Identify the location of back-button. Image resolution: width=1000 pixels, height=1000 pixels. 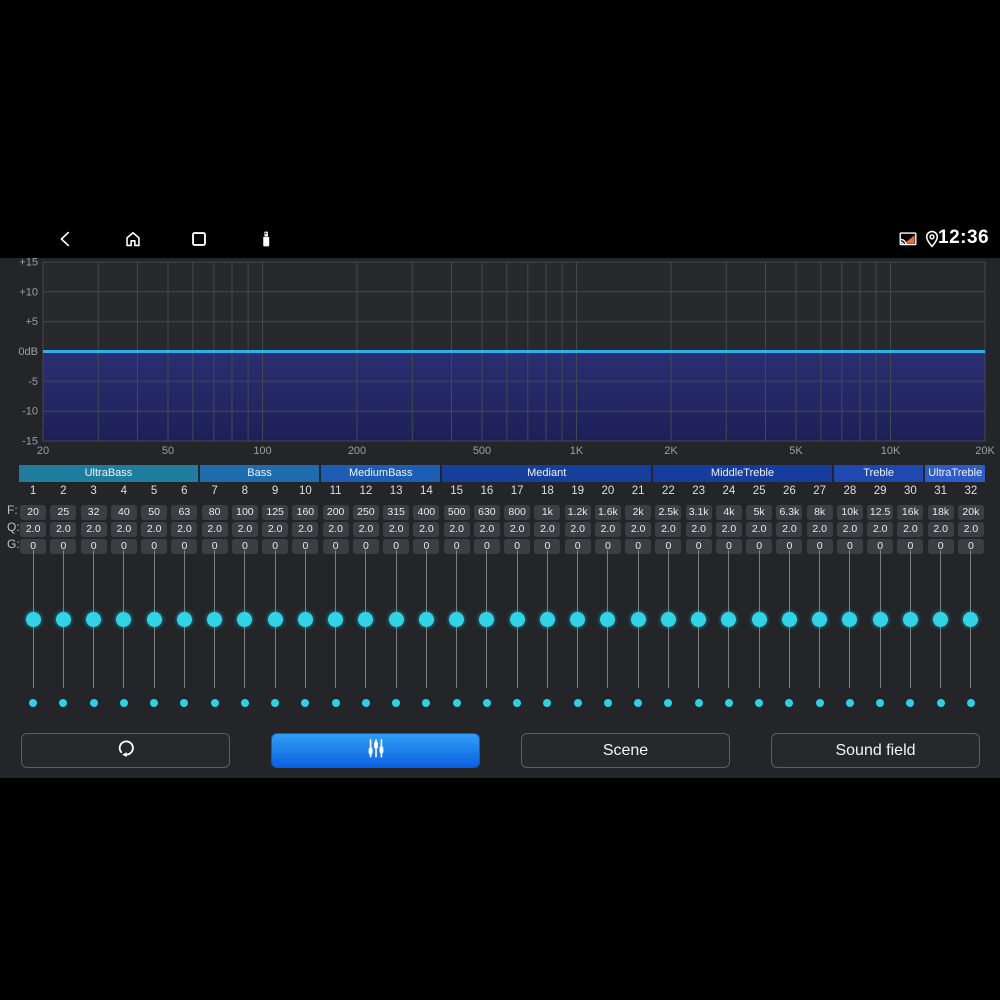
(66, 239).